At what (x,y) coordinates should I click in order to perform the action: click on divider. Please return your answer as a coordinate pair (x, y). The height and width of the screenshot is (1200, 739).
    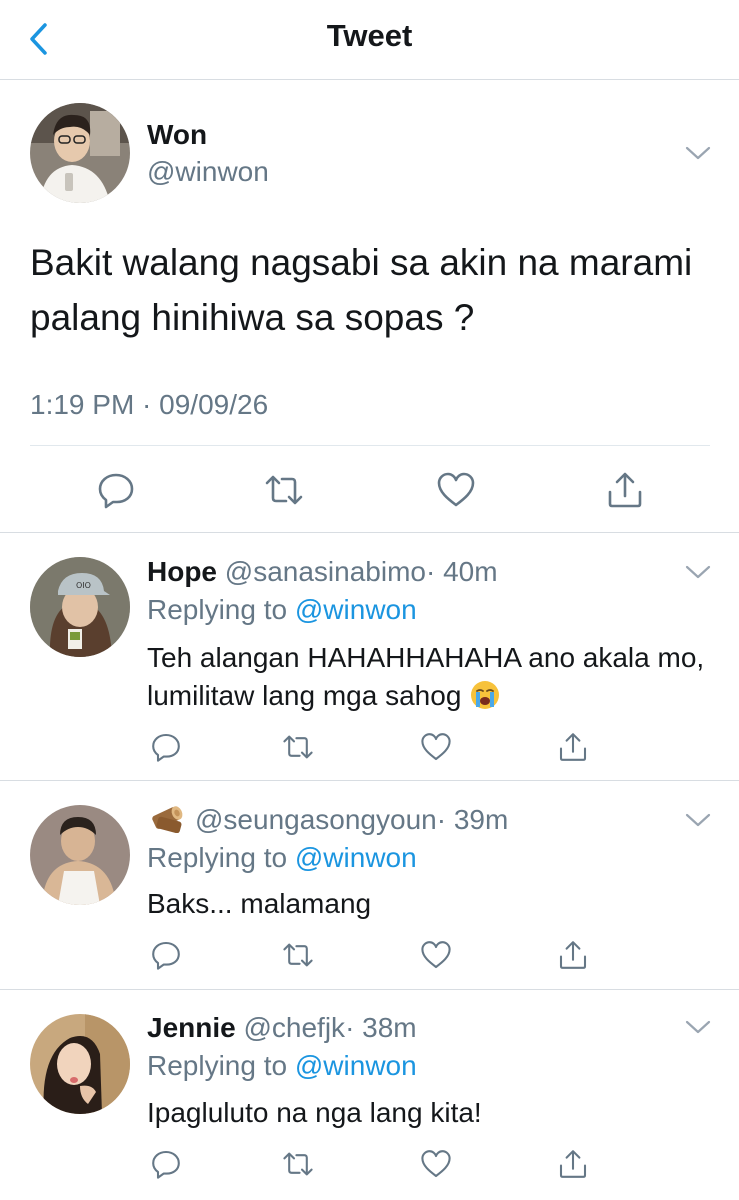
    Looking at the image, I should click on (370, 445).